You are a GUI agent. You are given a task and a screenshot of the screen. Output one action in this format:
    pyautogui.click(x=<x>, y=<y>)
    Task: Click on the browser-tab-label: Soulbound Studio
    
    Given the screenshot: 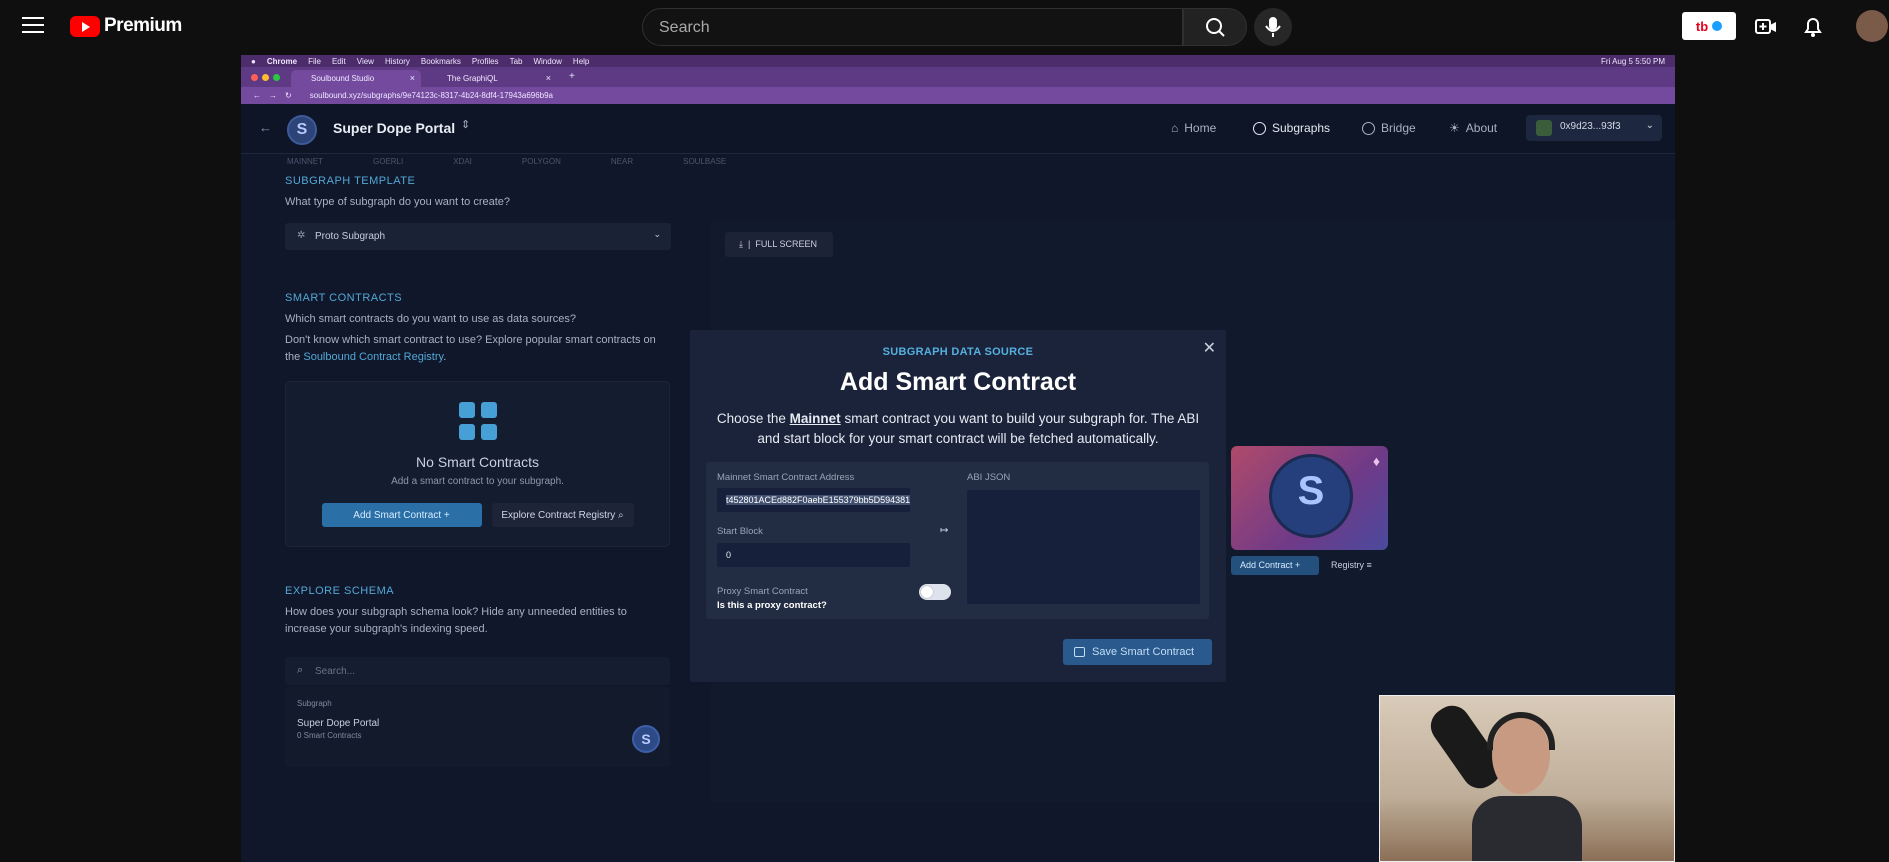 What is the action you would take?
    pyautogui.click(x=343, y=78)
    